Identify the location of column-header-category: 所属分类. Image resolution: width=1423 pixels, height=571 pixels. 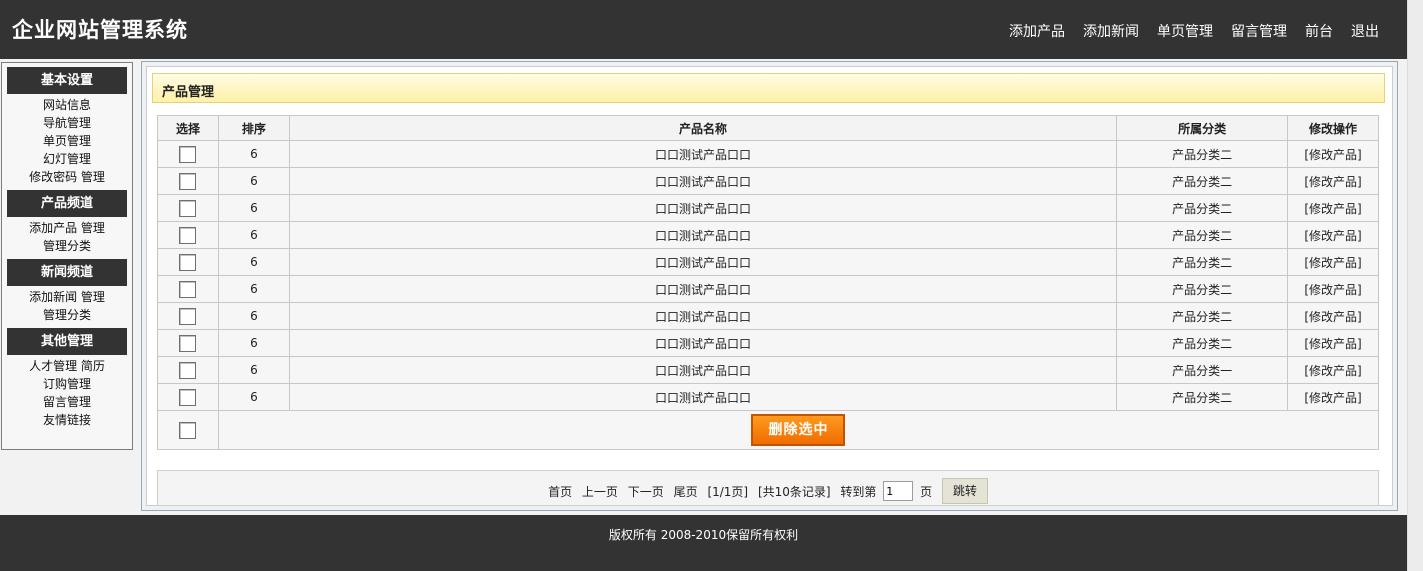
(1202, 128).